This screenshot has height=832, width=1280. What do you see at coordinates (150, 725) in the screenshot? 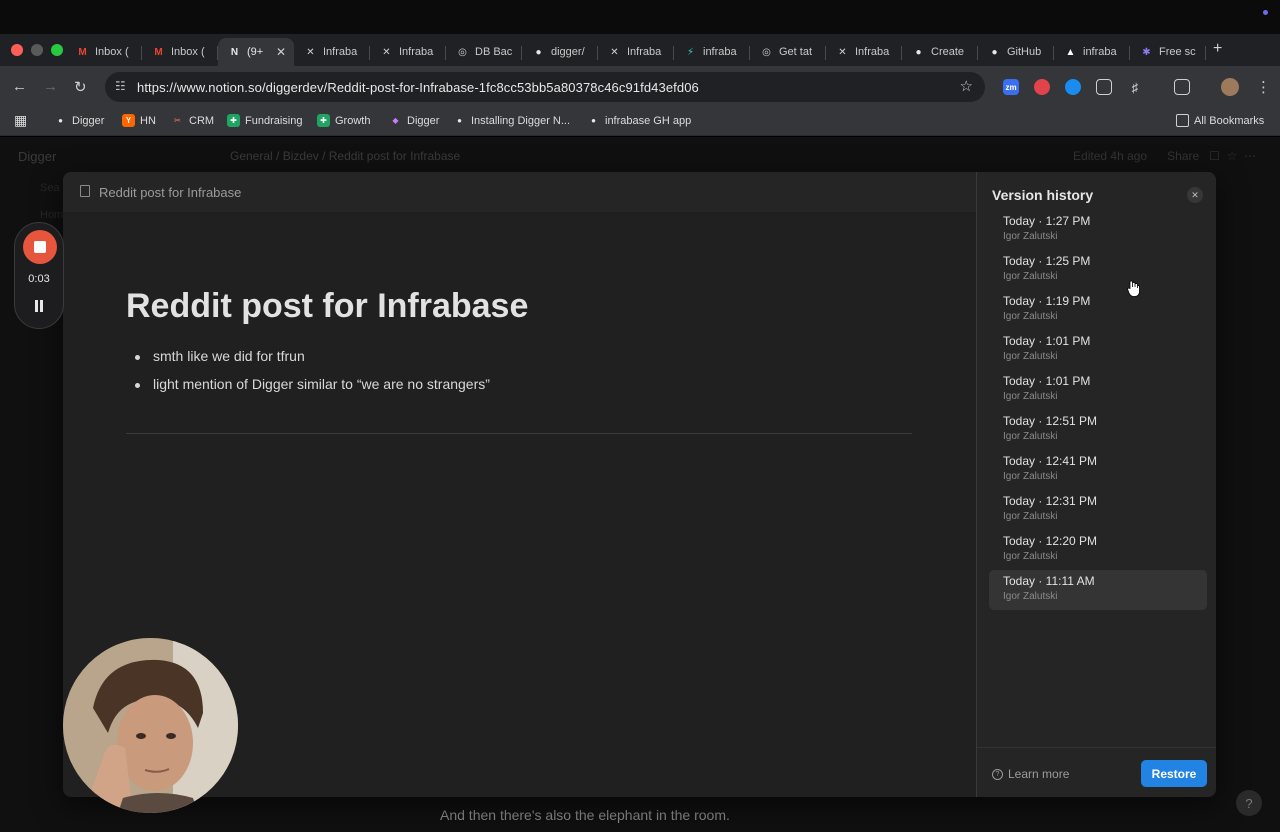
I see `webcam-bubble` at bounding box center [150, 725].